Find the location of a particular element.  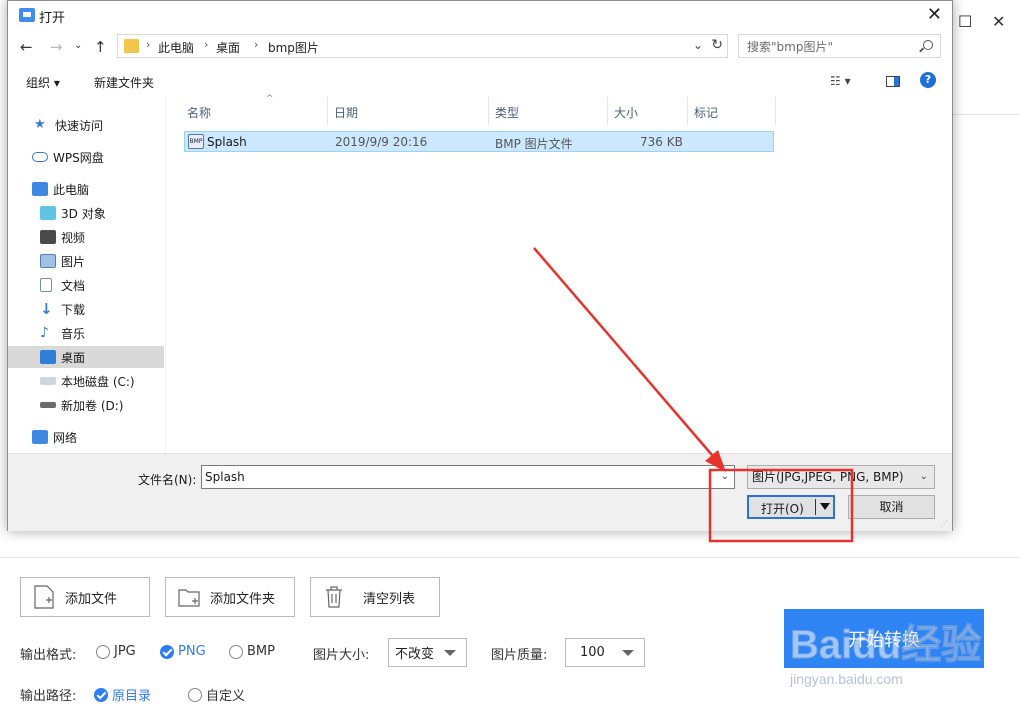

sidebar-item-label: 下载 is located at coordinates (73, 309).